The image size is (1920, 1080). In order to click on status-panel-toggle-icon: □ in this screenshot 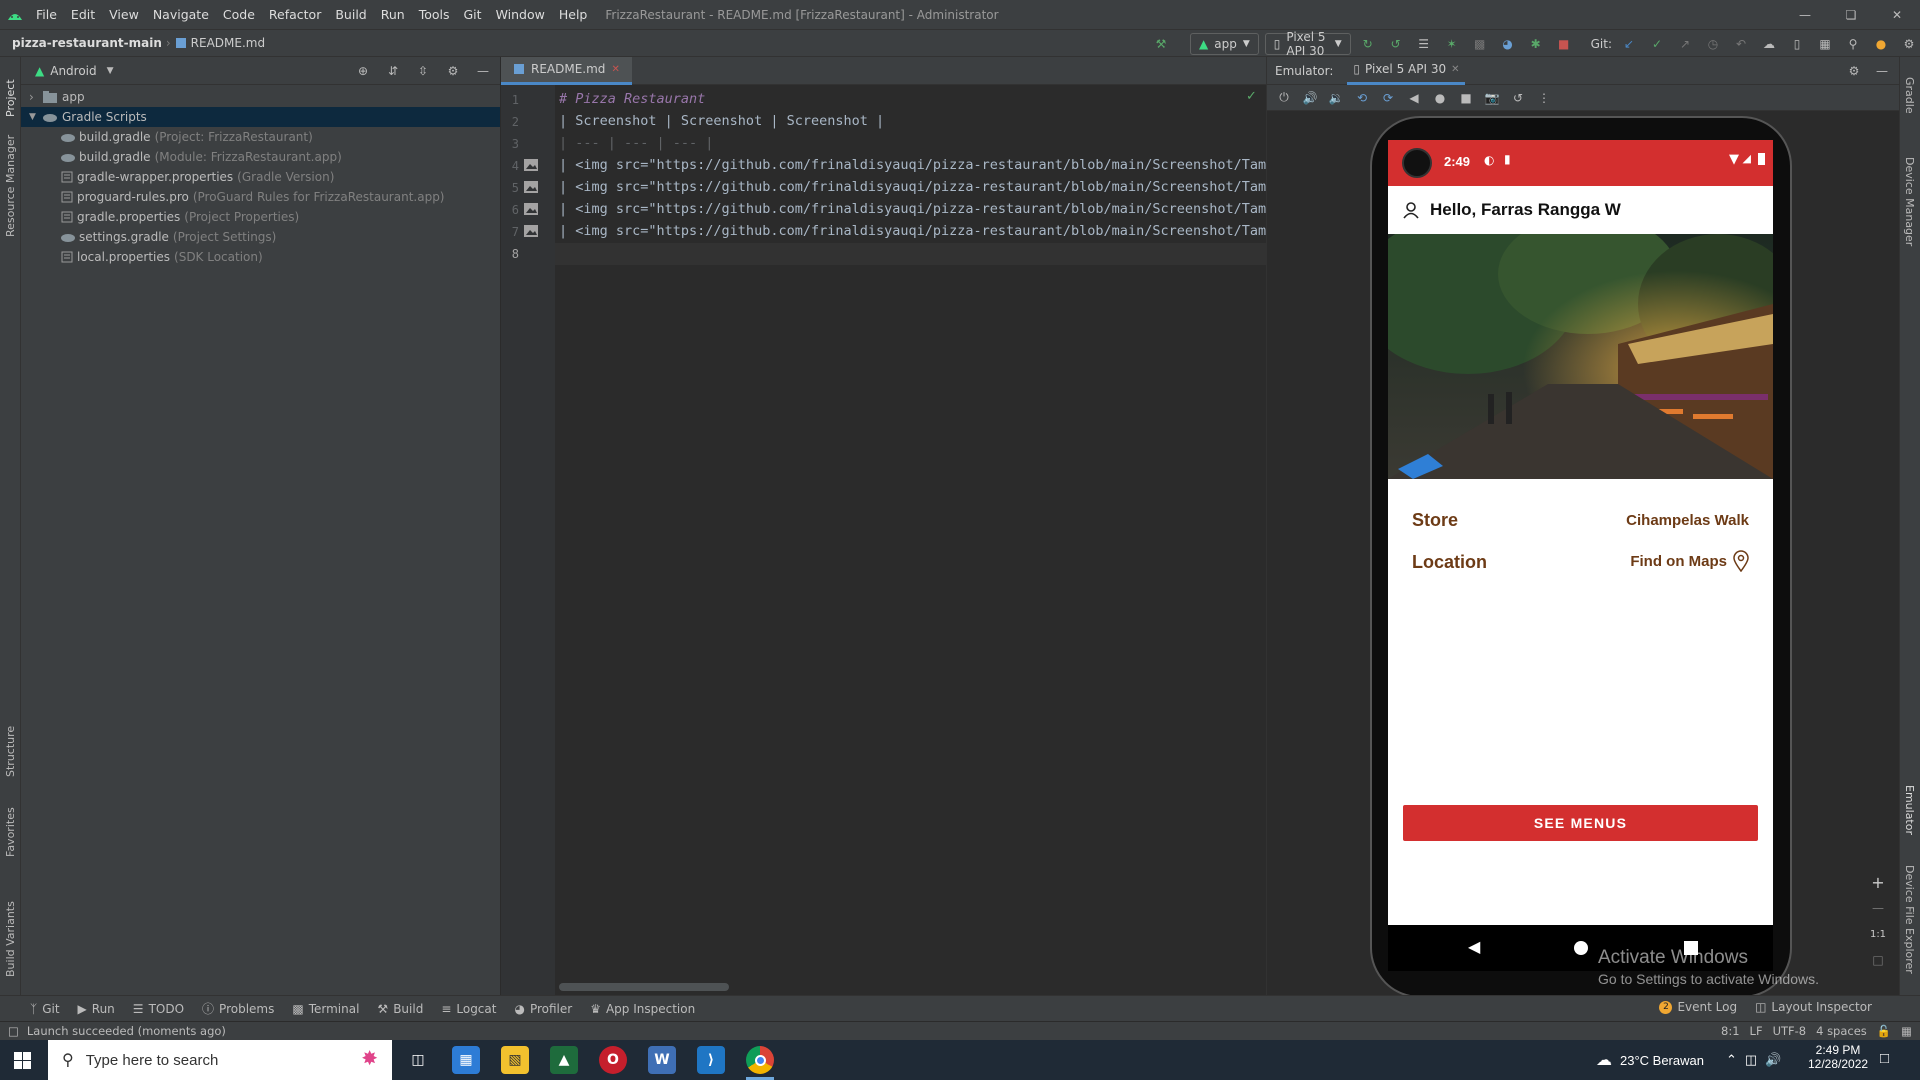, I will do `click(13, 1031)`.